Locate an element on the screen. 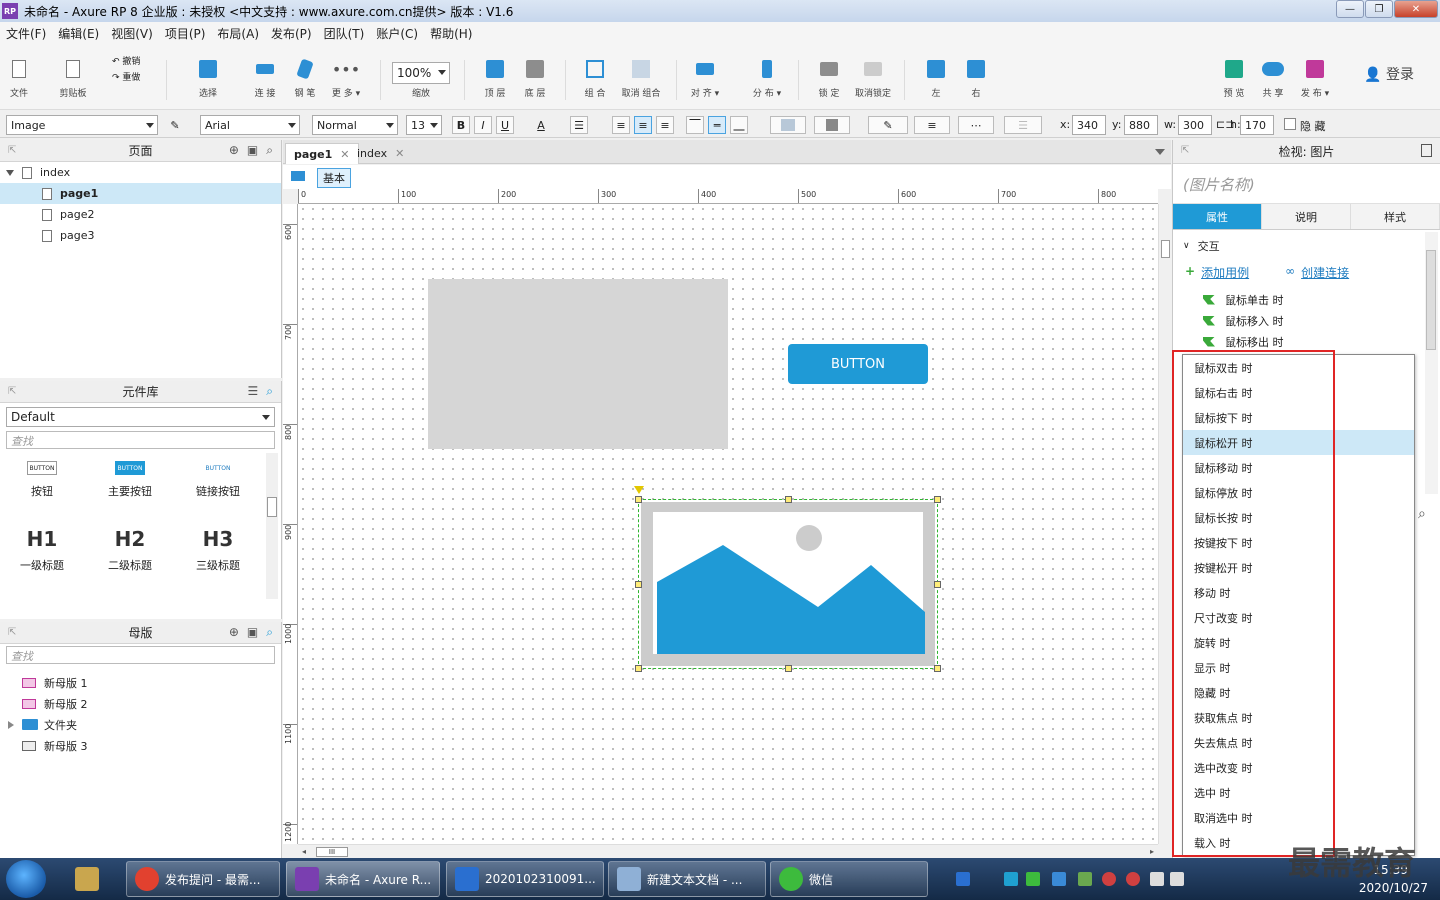  maximize-button: ❐ is located at coordinates (1379, 9).